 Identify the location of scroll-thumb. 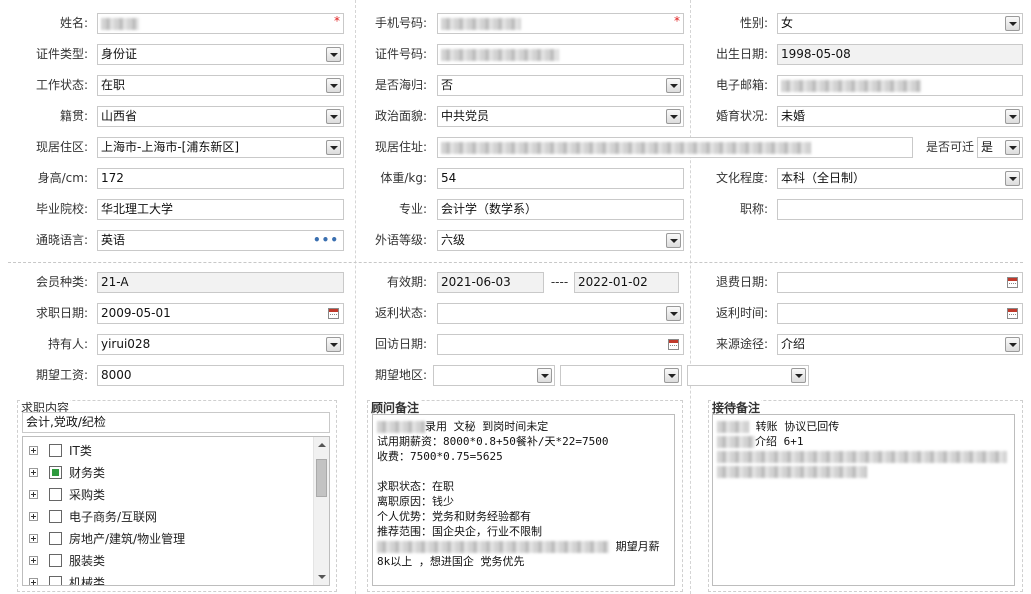
(321, 478).